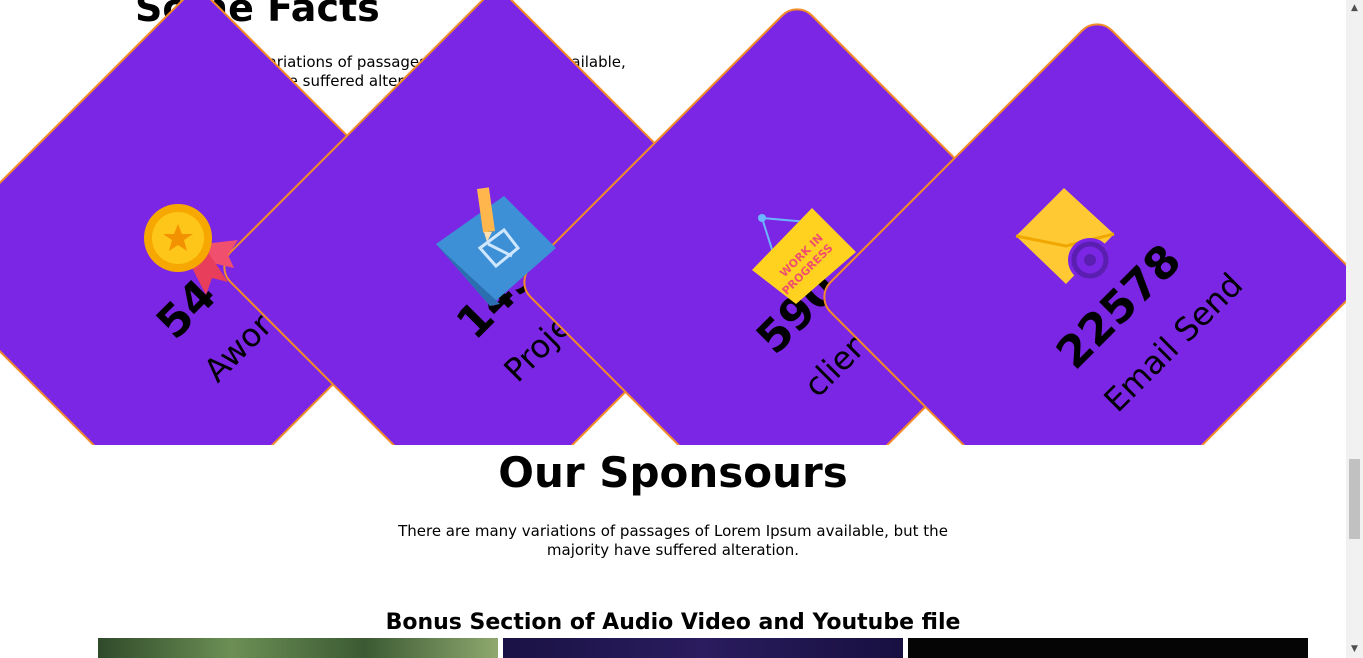  Describe the element at coordinates (298, 648) in the screenshot. I see `audio-media-thumbnail` at that location.